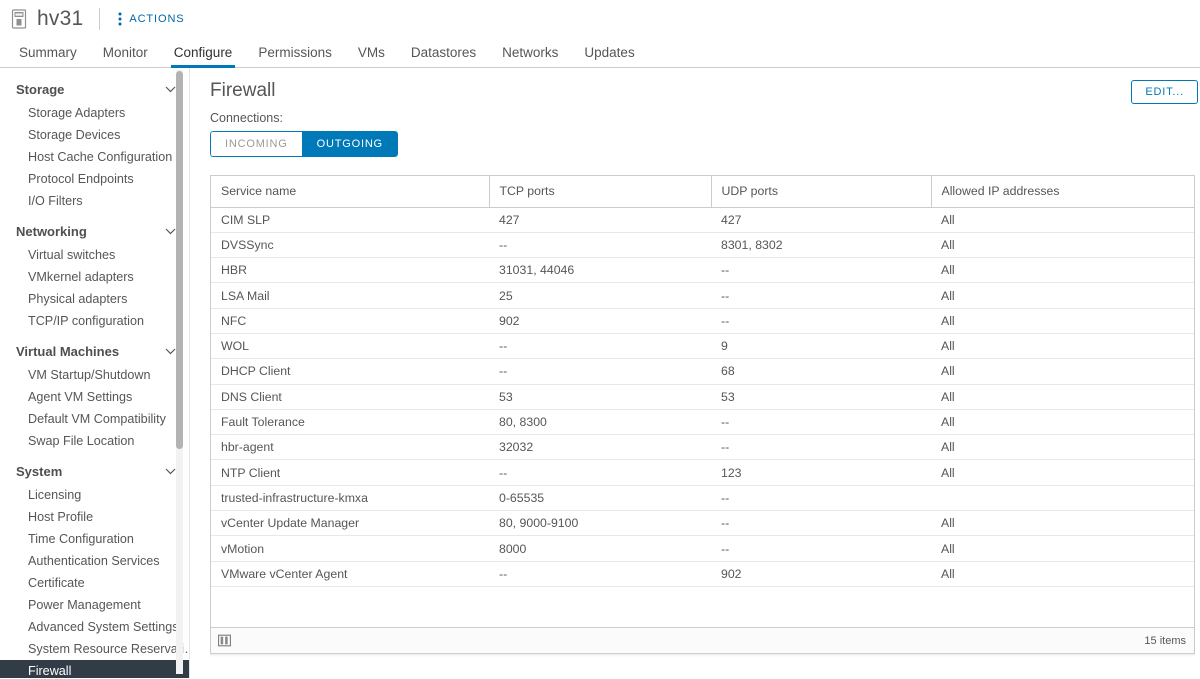 This screenshot has width=1200, height=679. I want to click on tab-label: Permissions, so click(295, 52).